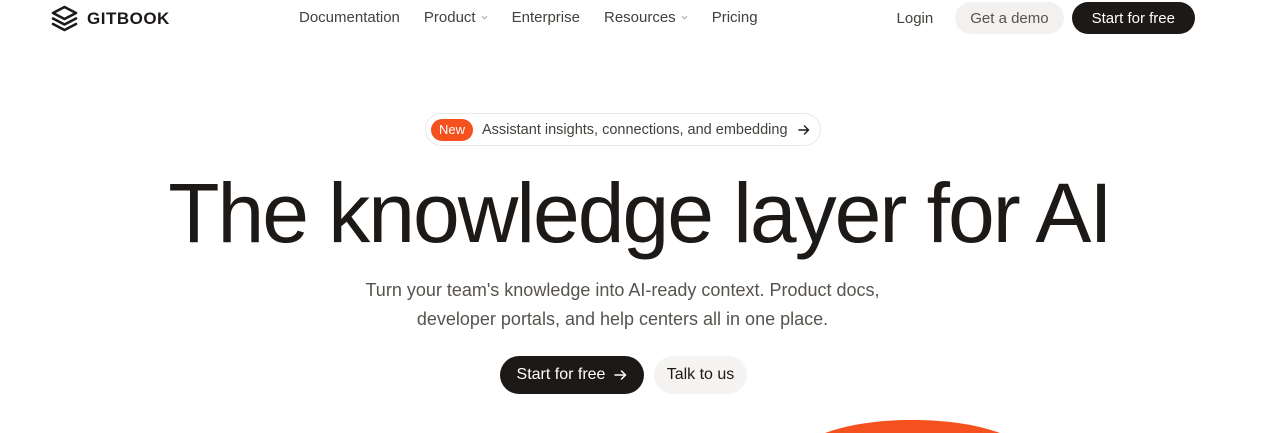 This screenshot has height=433, width=1279. Describe the element at coordinates (1009, 18) in the screenshot. I see `get-demo-button: Get a demo` at that location.